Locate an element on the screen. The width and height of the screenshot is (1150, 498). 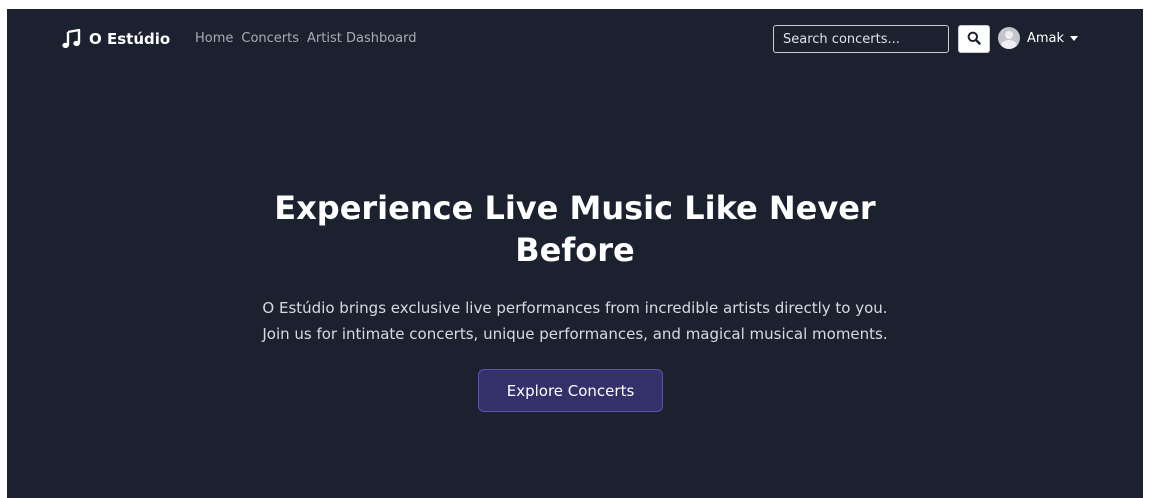
search-input is located at coordinates (861, 39).